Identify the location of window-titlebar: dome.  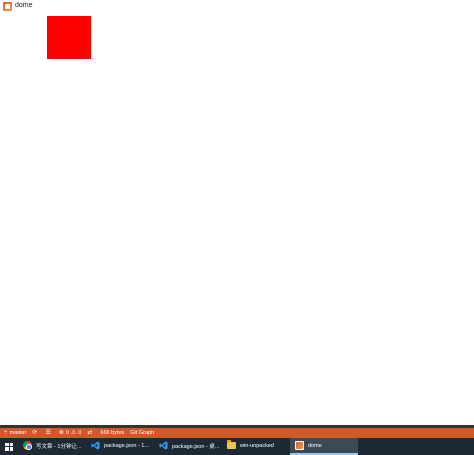
(237, 6).